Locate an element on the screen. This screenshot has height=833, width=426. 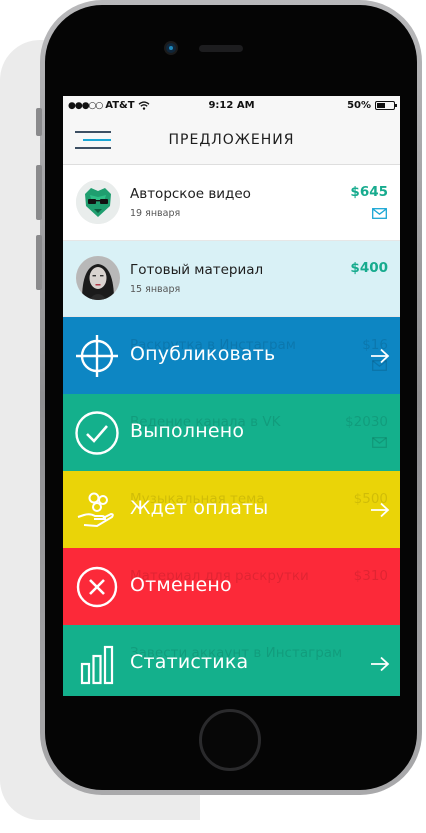
ghost-mail-icon is located at coordinates (379, 442).